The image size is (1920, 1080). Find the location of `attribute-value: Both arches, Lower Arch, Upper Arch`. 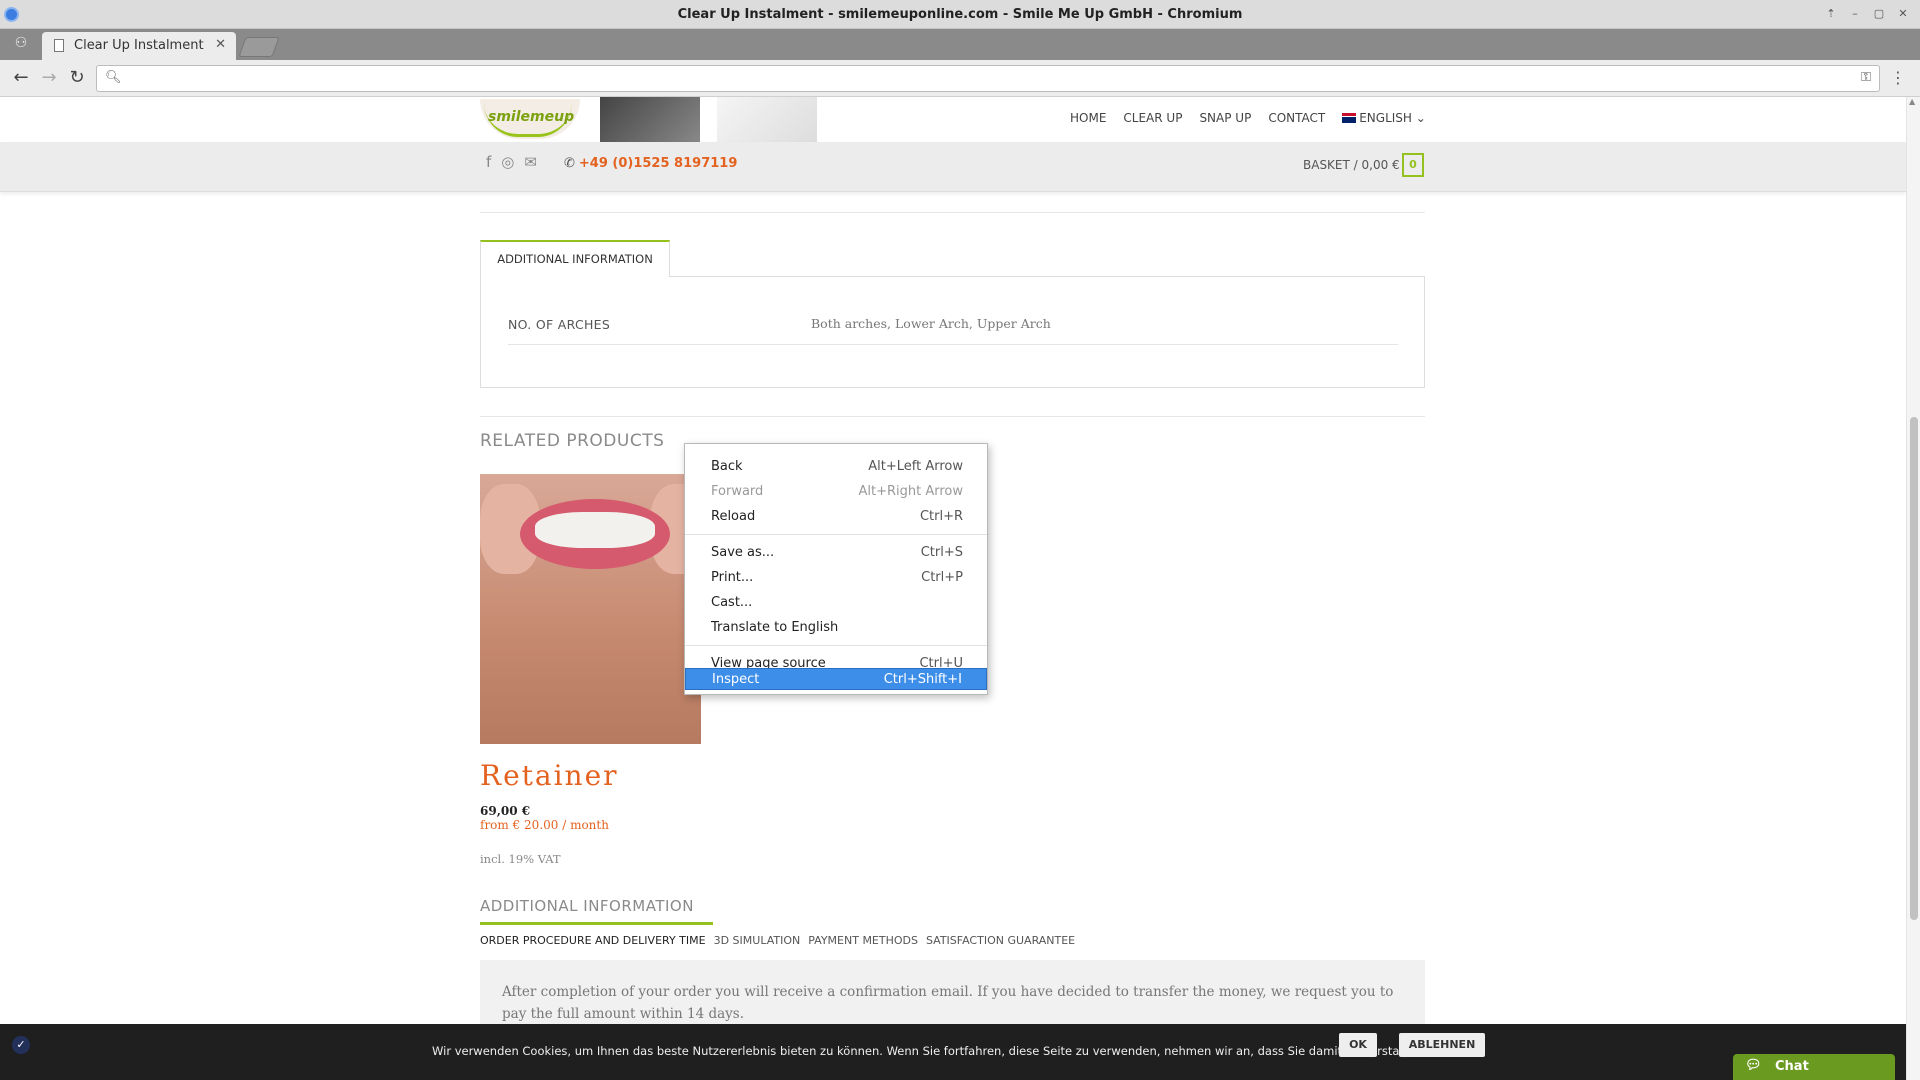

attribute-value: Both arches, Lower Arch, Upper Arch is located at coordinates (931, 323).